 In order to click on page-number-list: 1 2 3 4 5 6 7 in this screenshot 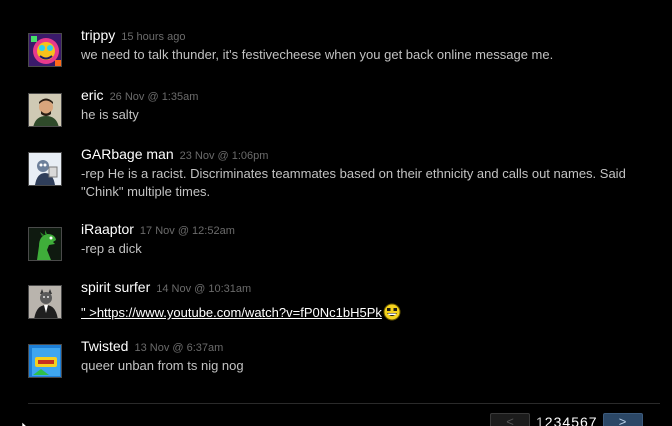, I will do `click(567, 419)`.